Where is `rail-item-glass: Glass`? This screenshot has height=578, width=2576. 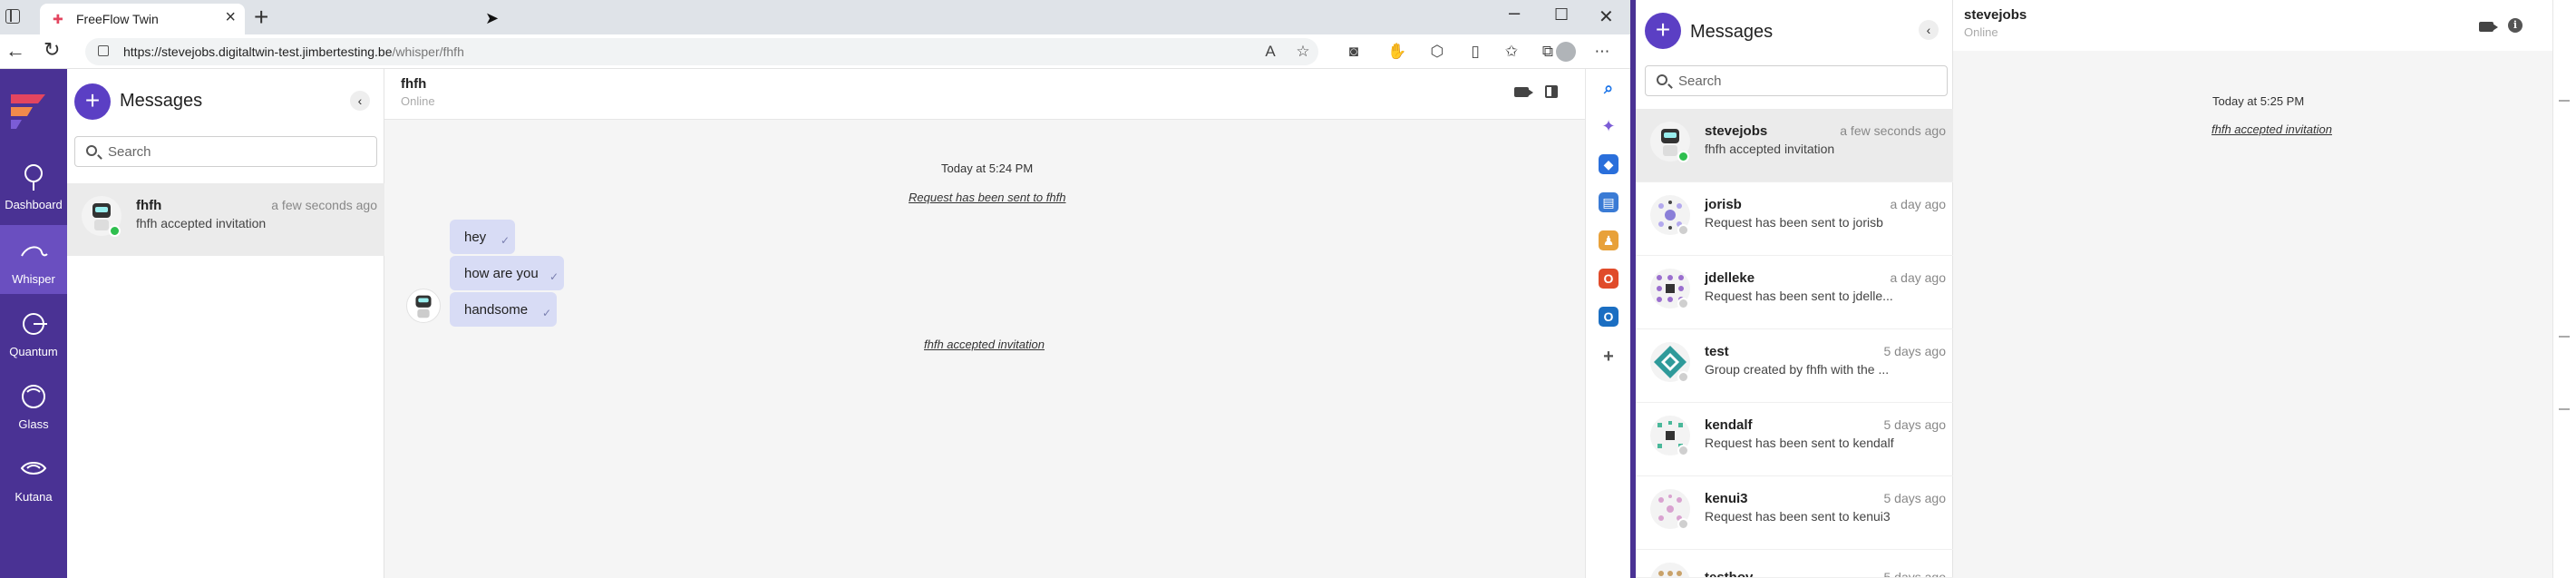
rail-item-glass: Glass is located at coordinates (33, 404).